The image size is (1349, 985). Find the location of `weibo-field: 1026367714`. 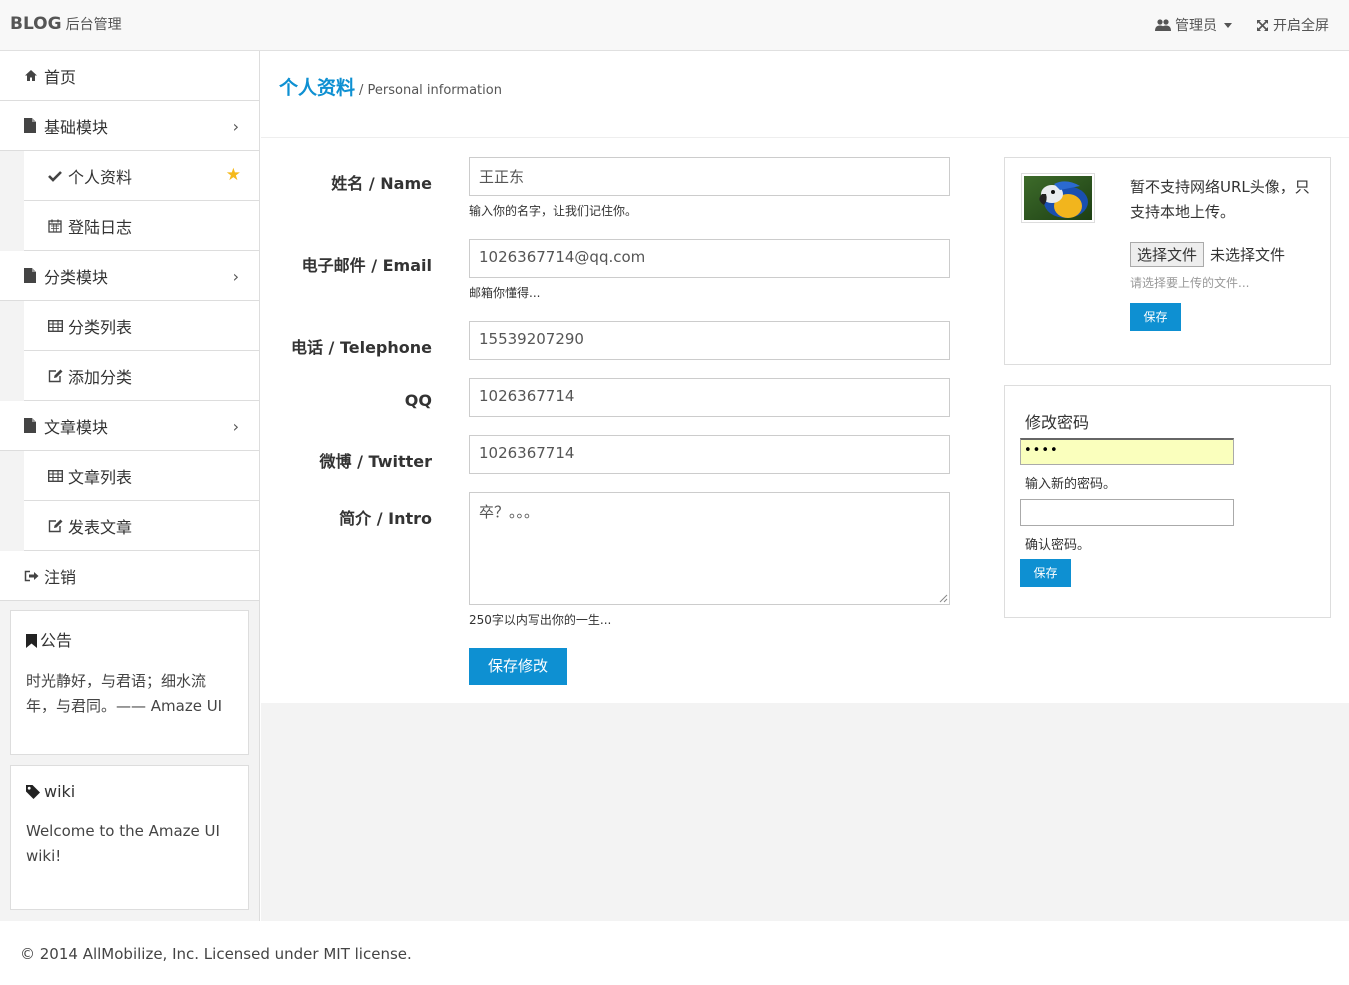

weibo-field: 1026367714 is located at coordinates (709, 454).